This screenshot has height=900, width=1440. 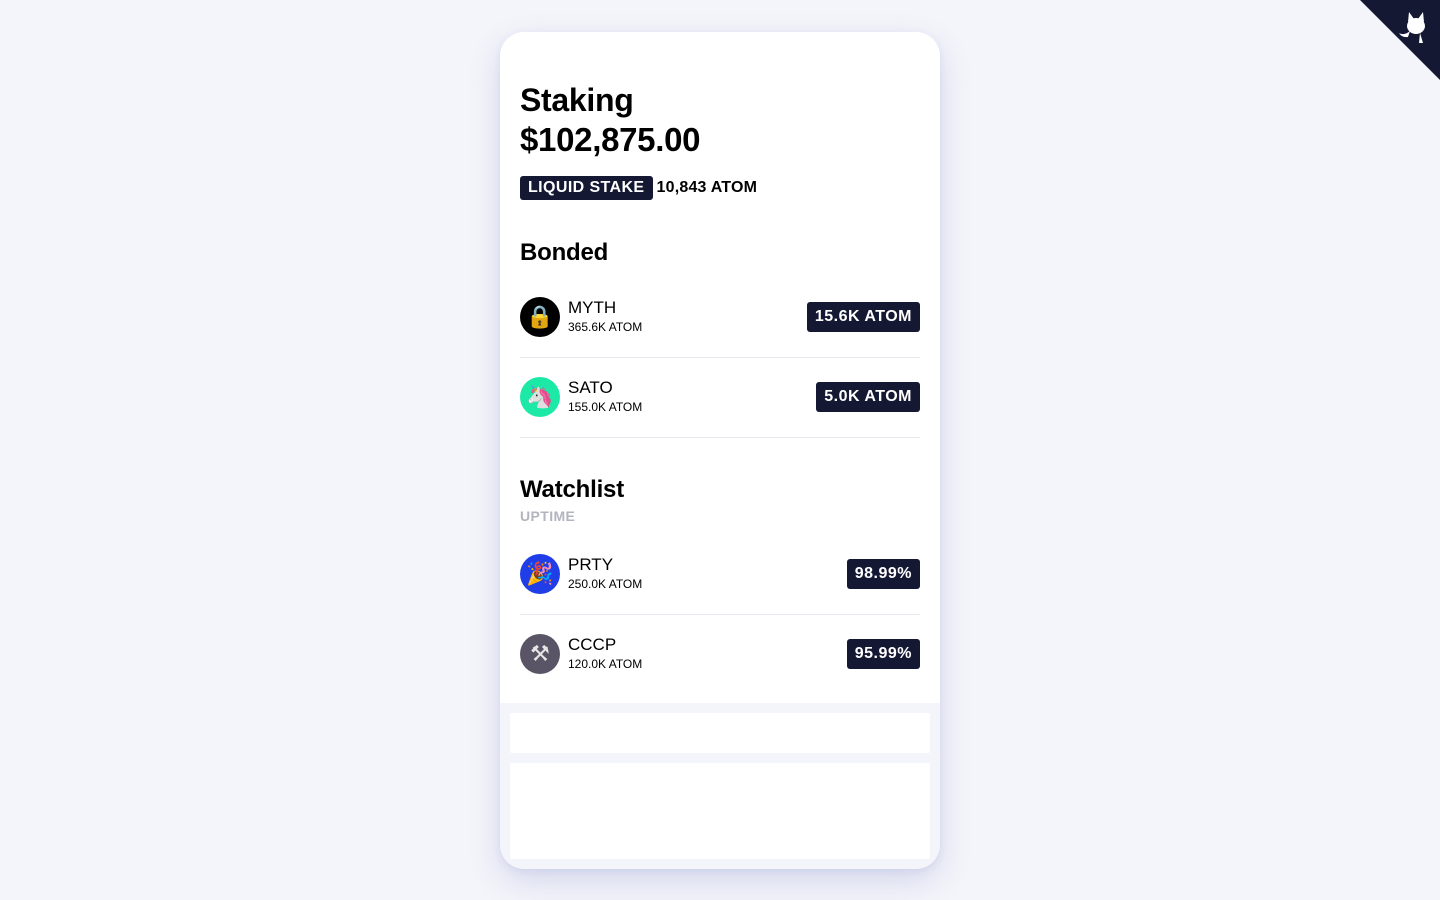 What do you see at coordinates (564, 252) in the screenshot?
I see `bonded-section-title: Bonded` at bounding box center [564, 252].